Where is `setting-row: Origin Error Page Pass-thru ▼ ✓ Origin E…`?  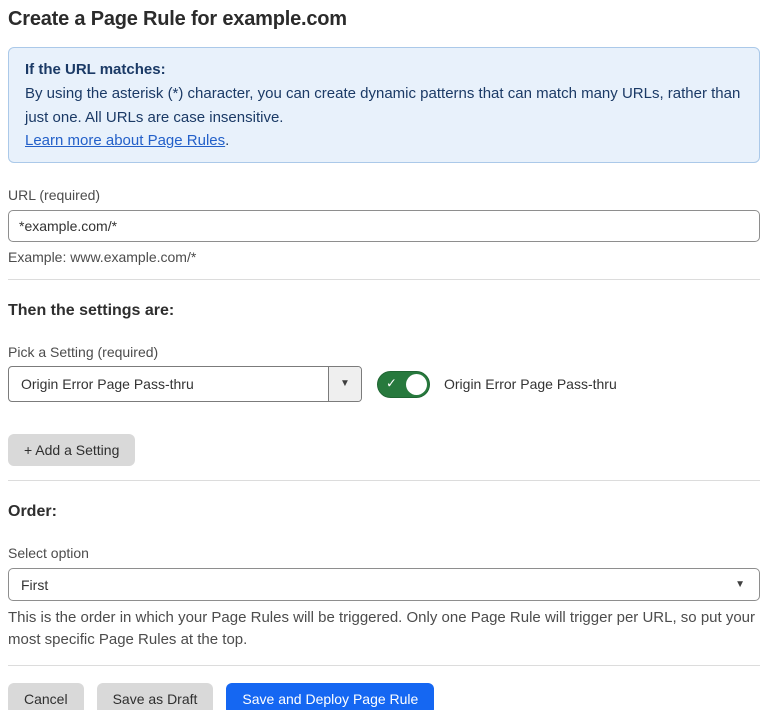
setting-row: Origin Error Page Pass-thru ▼ ✓ Origin E… is located at coordinates (384, 384).